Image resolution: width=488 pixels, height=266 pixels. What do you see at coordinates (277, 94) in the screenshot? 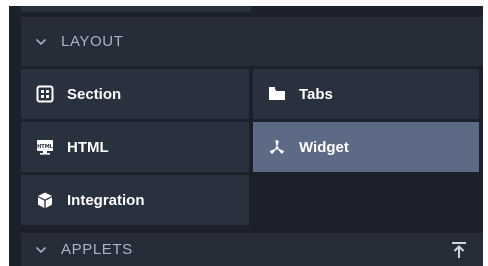
I see `folder-tabs-icon` at bounding box center [277, 94].